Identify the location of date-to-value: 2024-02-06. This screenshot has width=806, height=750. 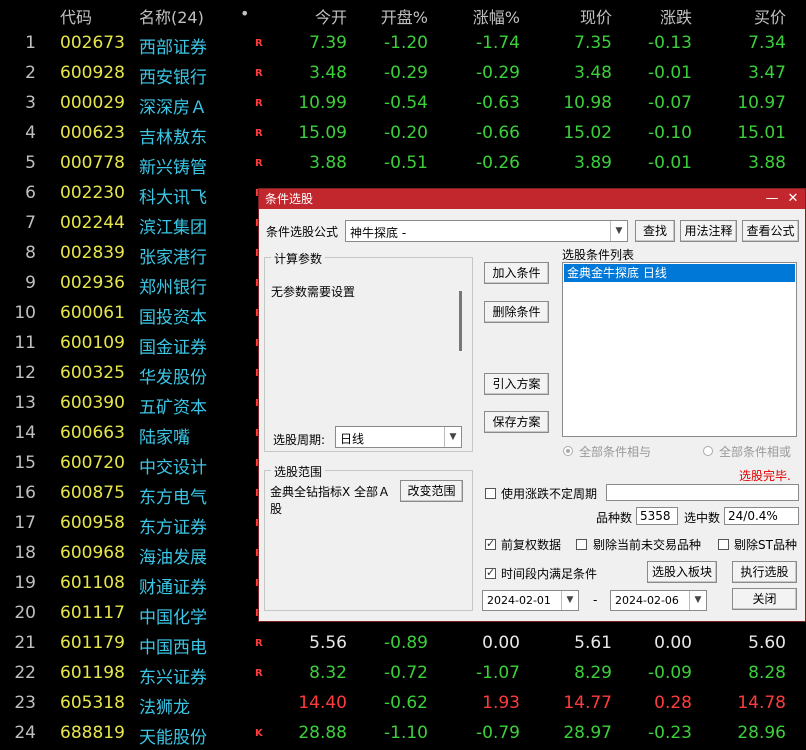
(647, 600).